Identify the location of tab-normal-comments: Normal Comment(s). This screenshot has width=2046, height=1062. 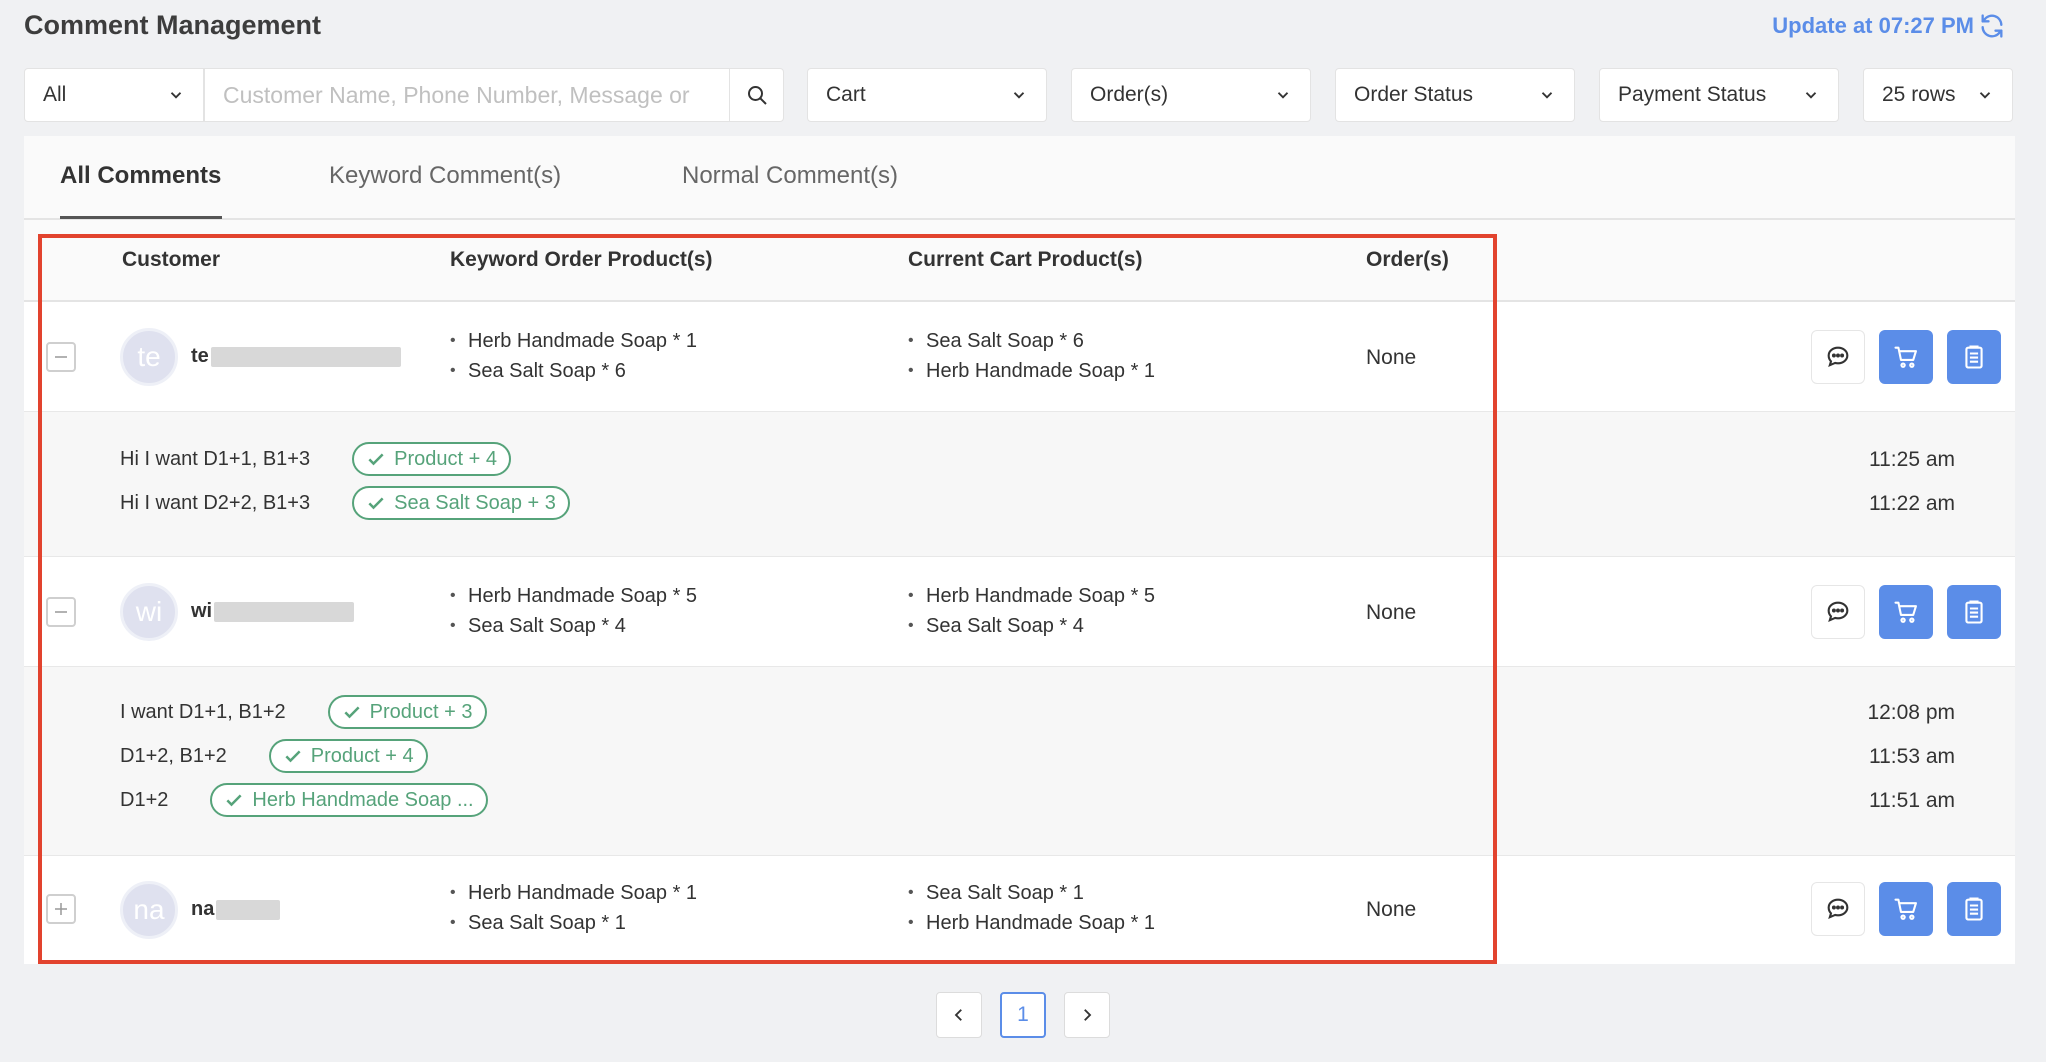
(790, 176).